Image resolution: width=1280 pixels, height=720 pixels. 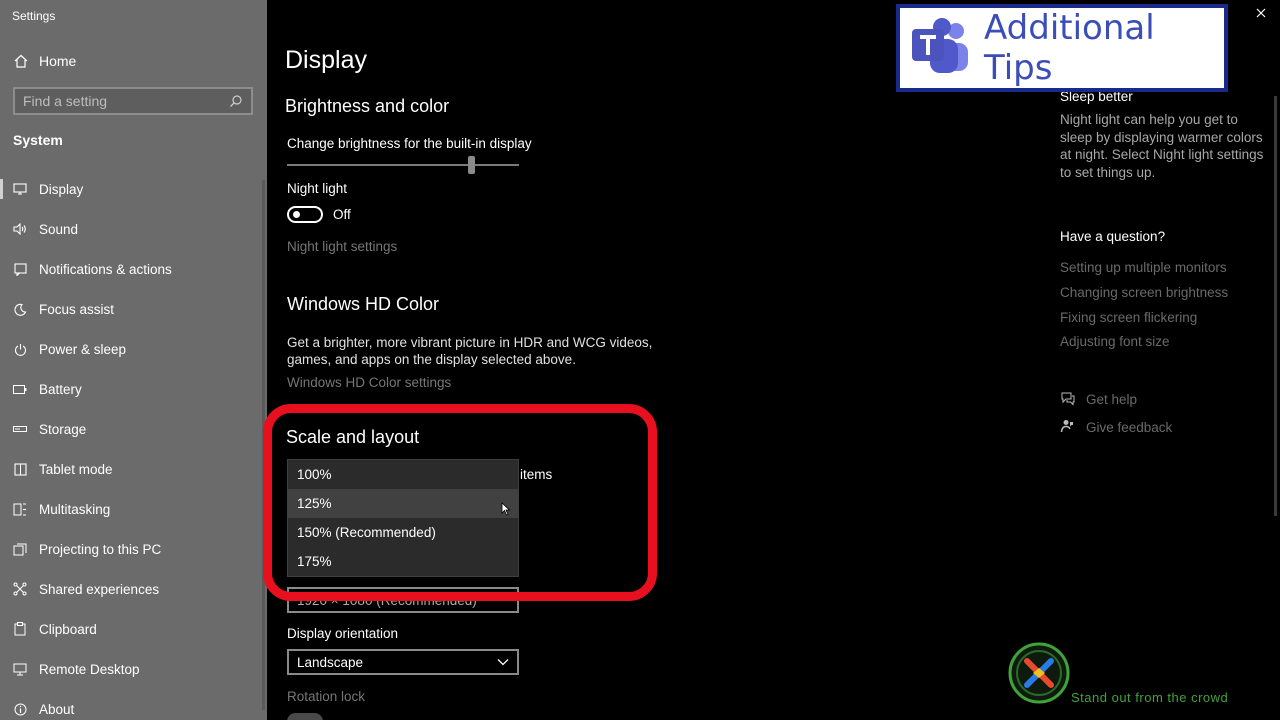 What do you see at coordinates (305, 214) in the screenshot?
I see `night-light-toggle` at bounding box center [305, 214].